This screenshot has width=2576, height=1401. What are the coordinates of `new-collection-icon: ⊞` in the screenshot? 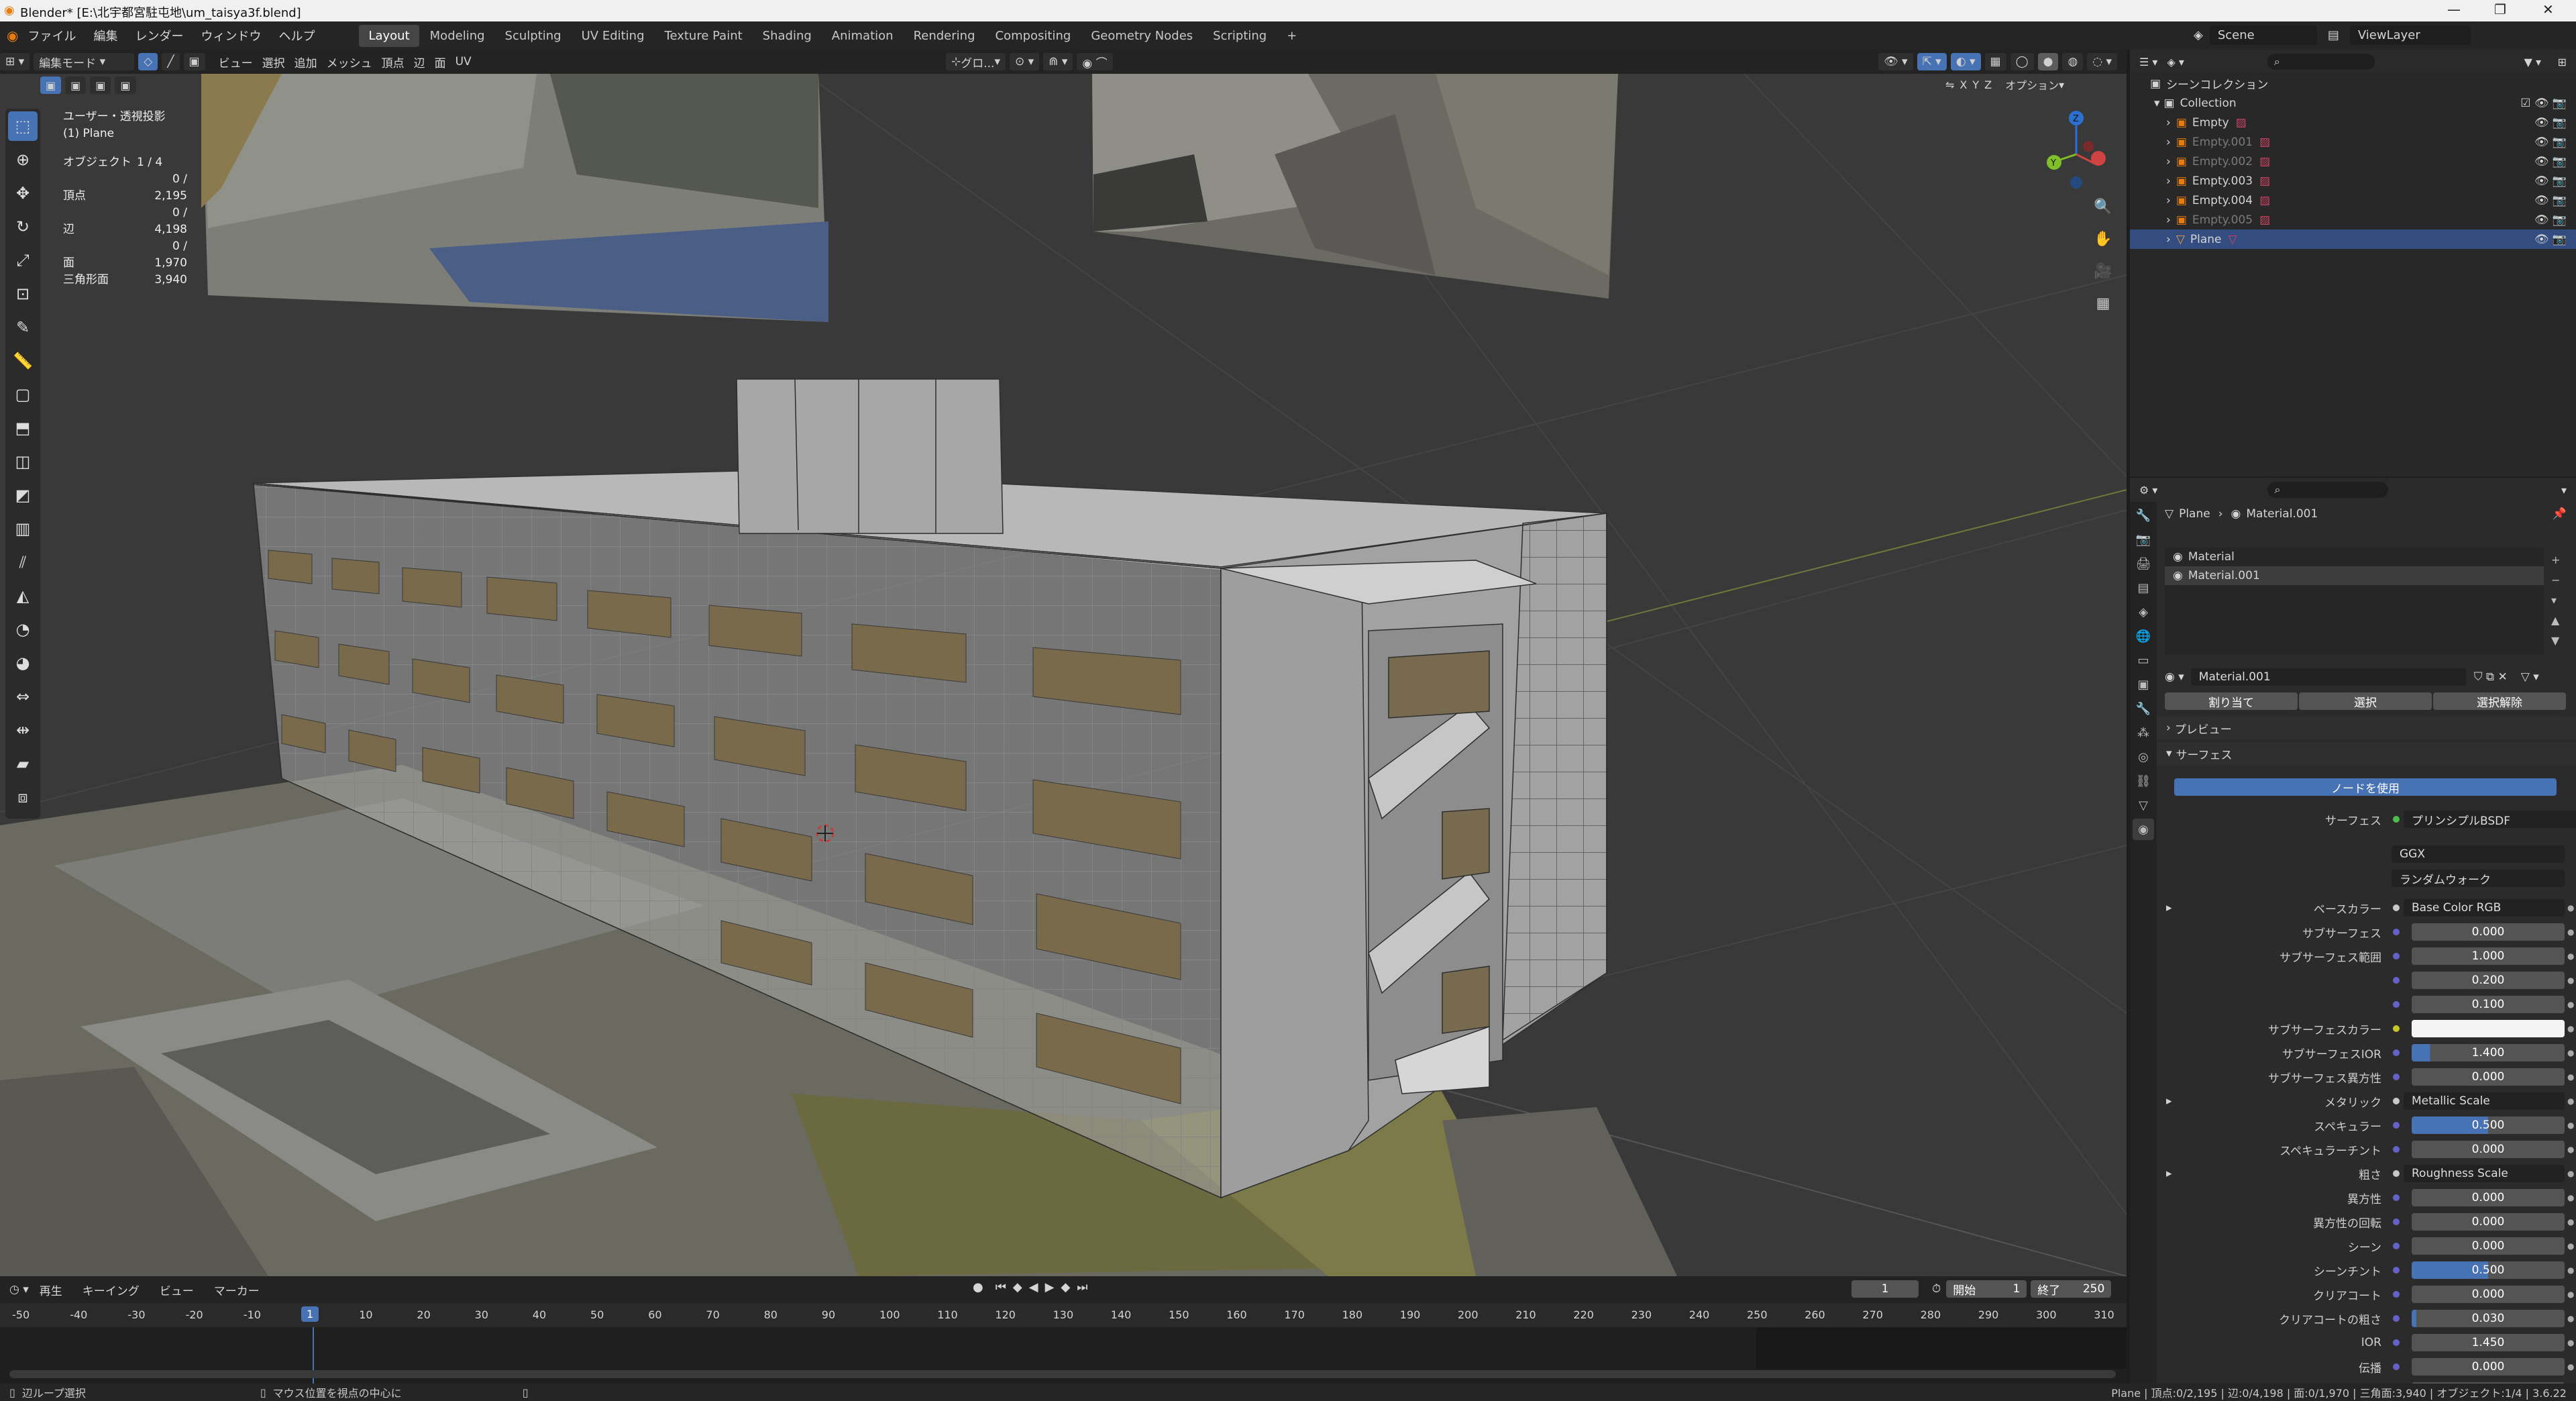 It's located at (2562, 62).